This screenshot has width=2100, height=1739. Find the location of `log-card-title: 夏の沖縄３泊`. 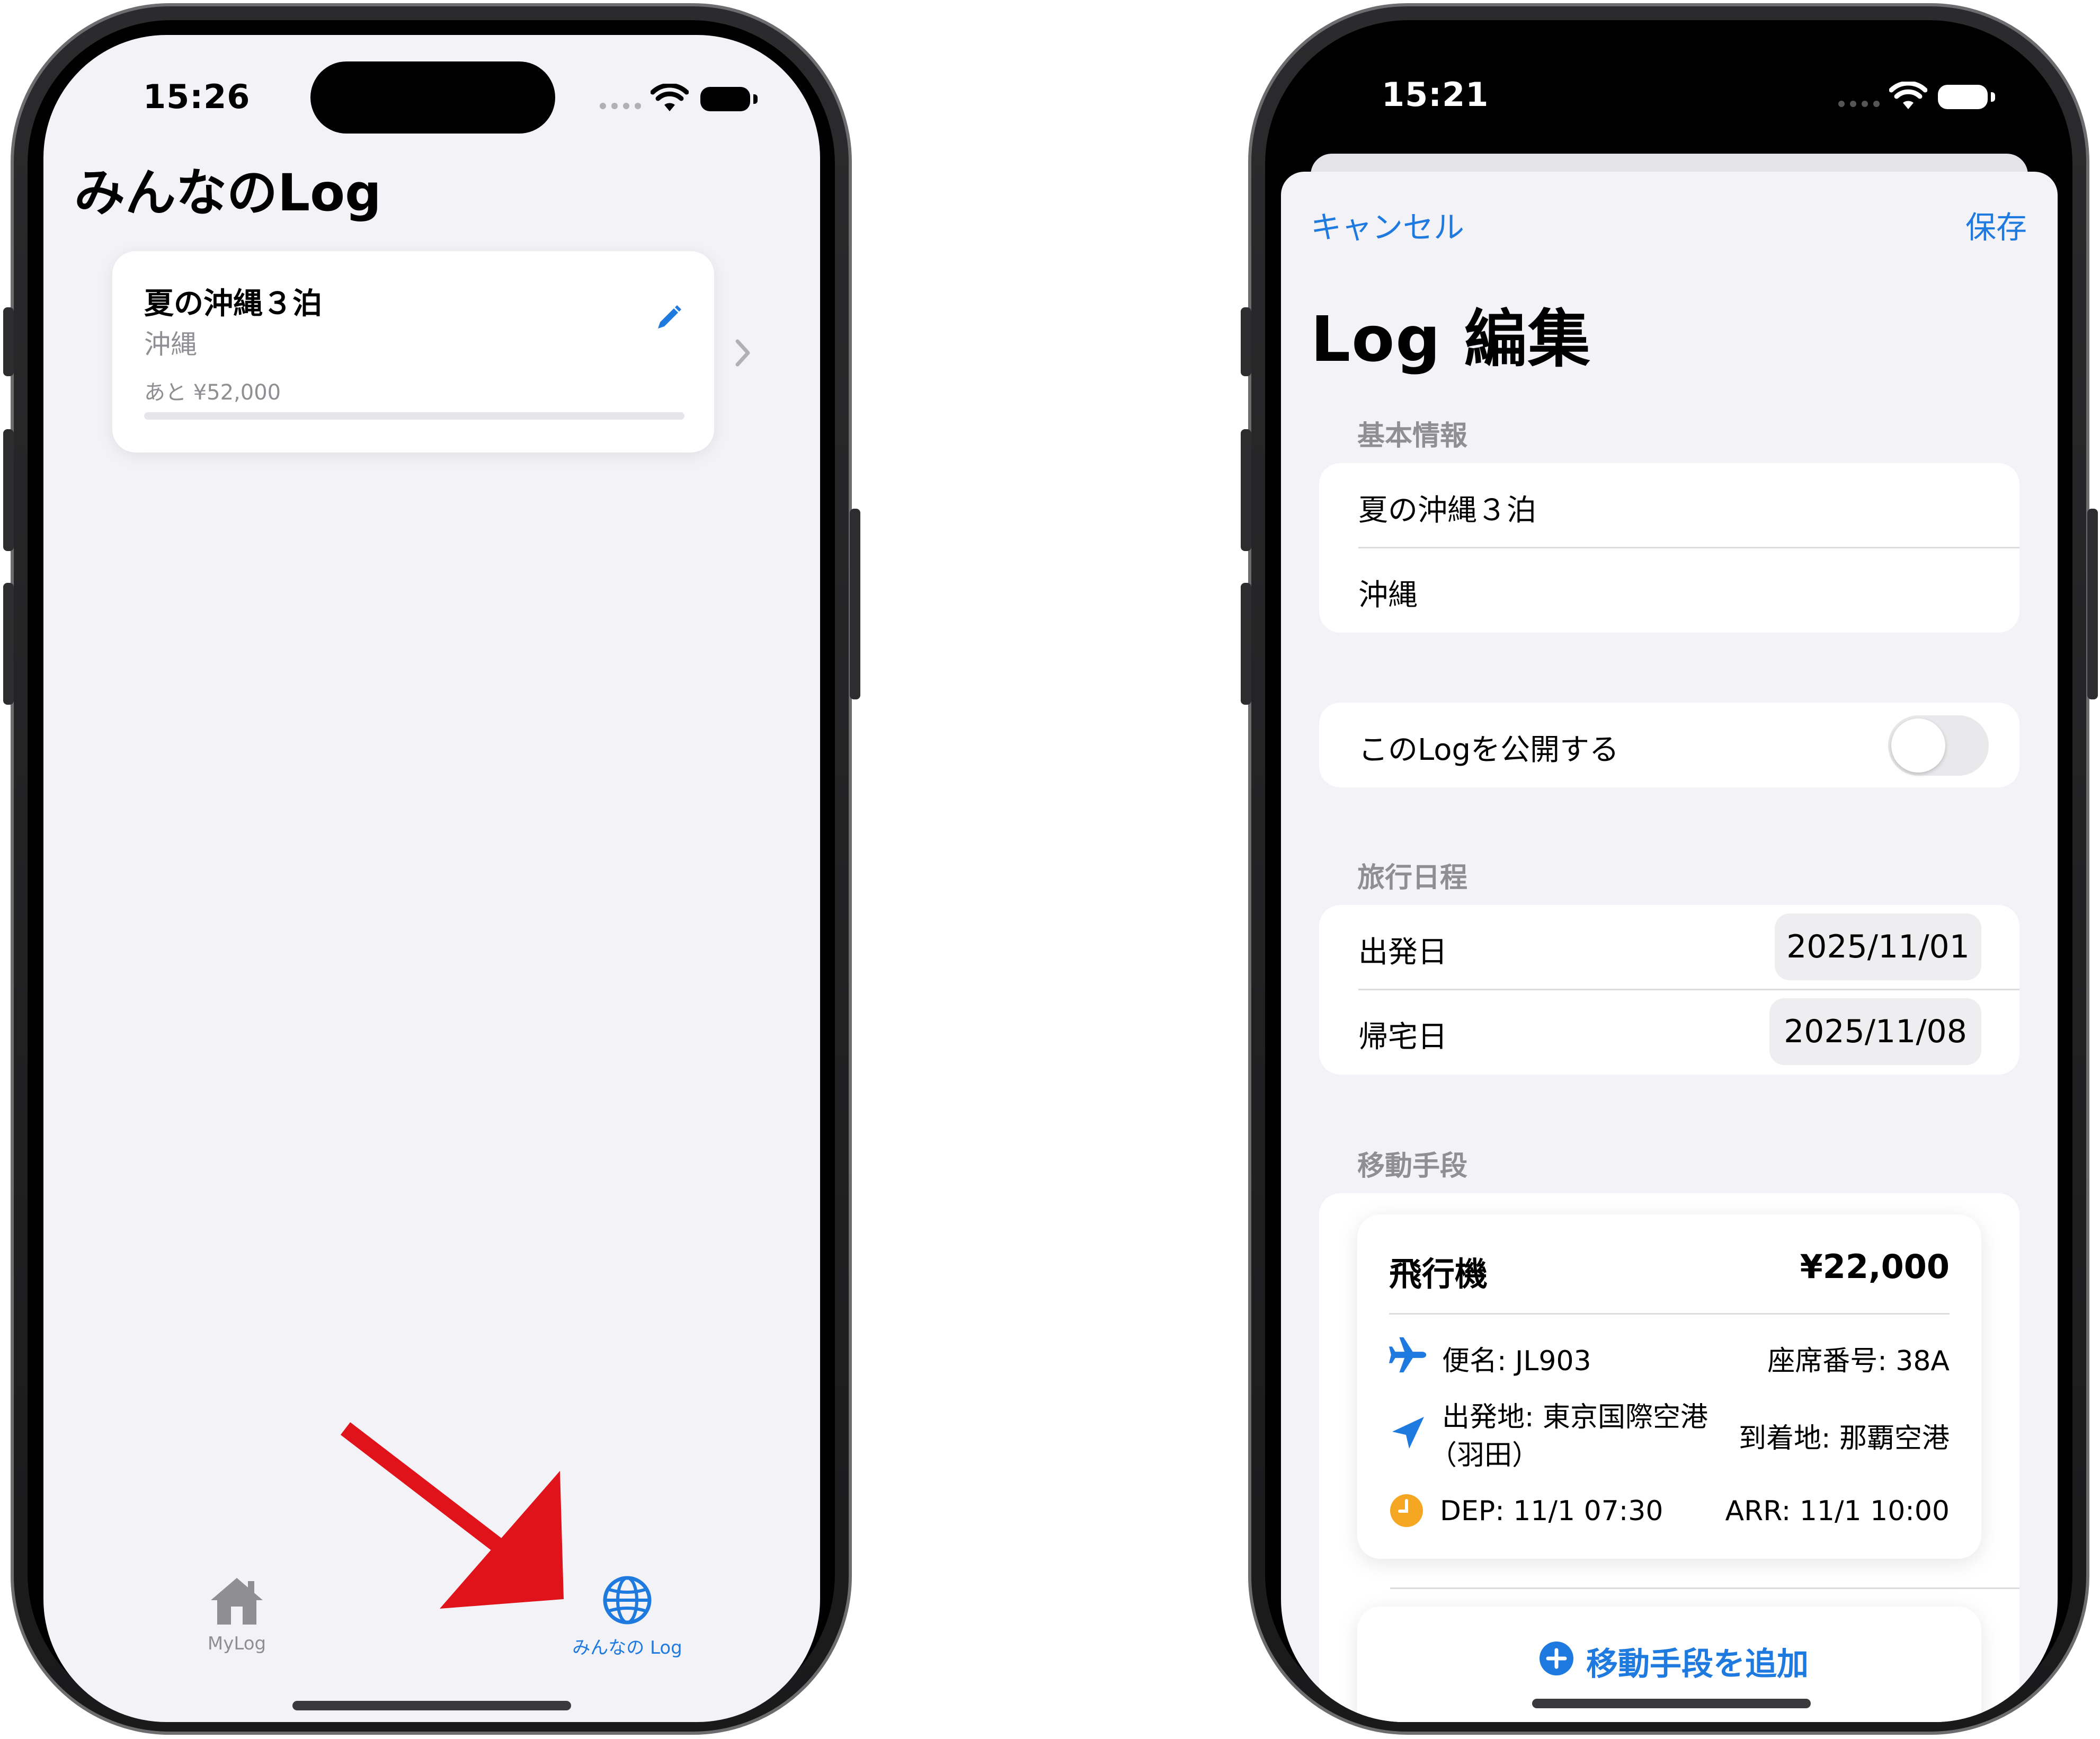

log-card-title: 夏の沖縄３泊 is located at coordinates (233, 304).